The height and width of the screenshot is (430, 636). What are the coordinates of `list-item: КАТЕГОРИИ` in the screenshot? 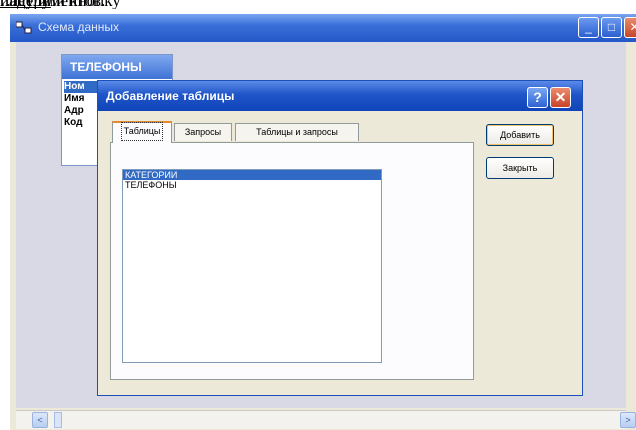 It's located at (252, 175).